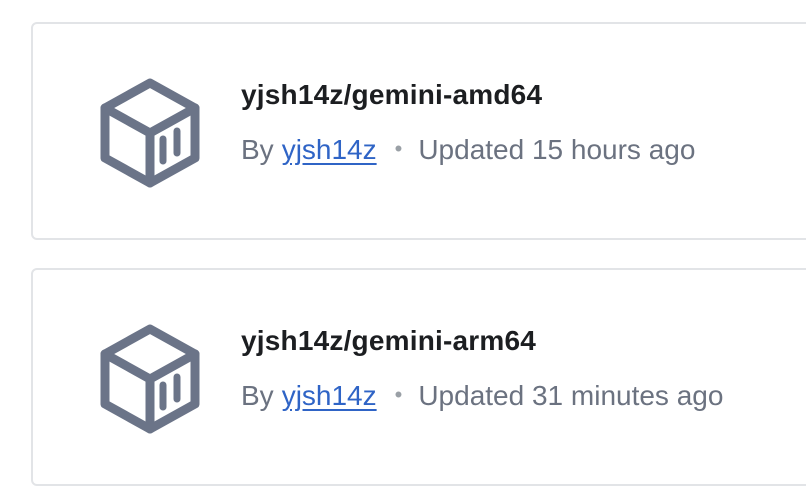 The image size is (806, 496). Describe the element at coordinates (557, 149) in the screenshot. I see `updated-timestamp: Updated 15 hours ago` at that location.